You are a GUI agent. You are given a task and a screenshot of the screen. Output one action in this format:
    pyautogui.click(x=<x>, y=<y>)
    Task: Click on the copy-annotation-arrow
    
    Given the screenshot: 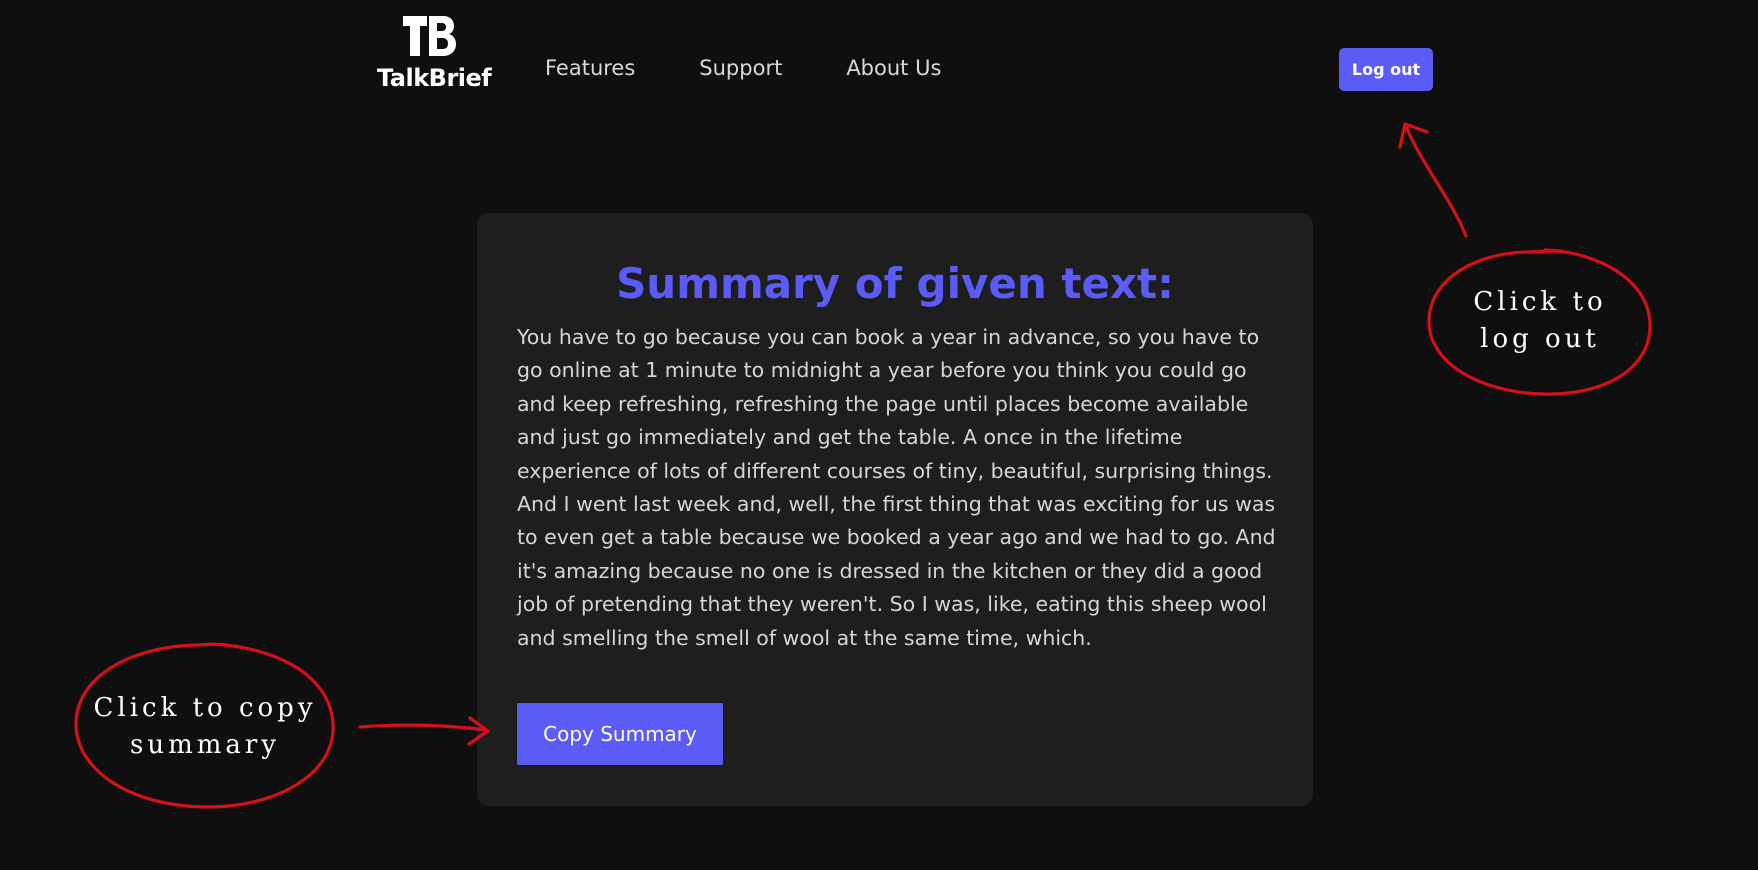 What is the action you would take?
    pyautogui.click(x=423, y=727)
    